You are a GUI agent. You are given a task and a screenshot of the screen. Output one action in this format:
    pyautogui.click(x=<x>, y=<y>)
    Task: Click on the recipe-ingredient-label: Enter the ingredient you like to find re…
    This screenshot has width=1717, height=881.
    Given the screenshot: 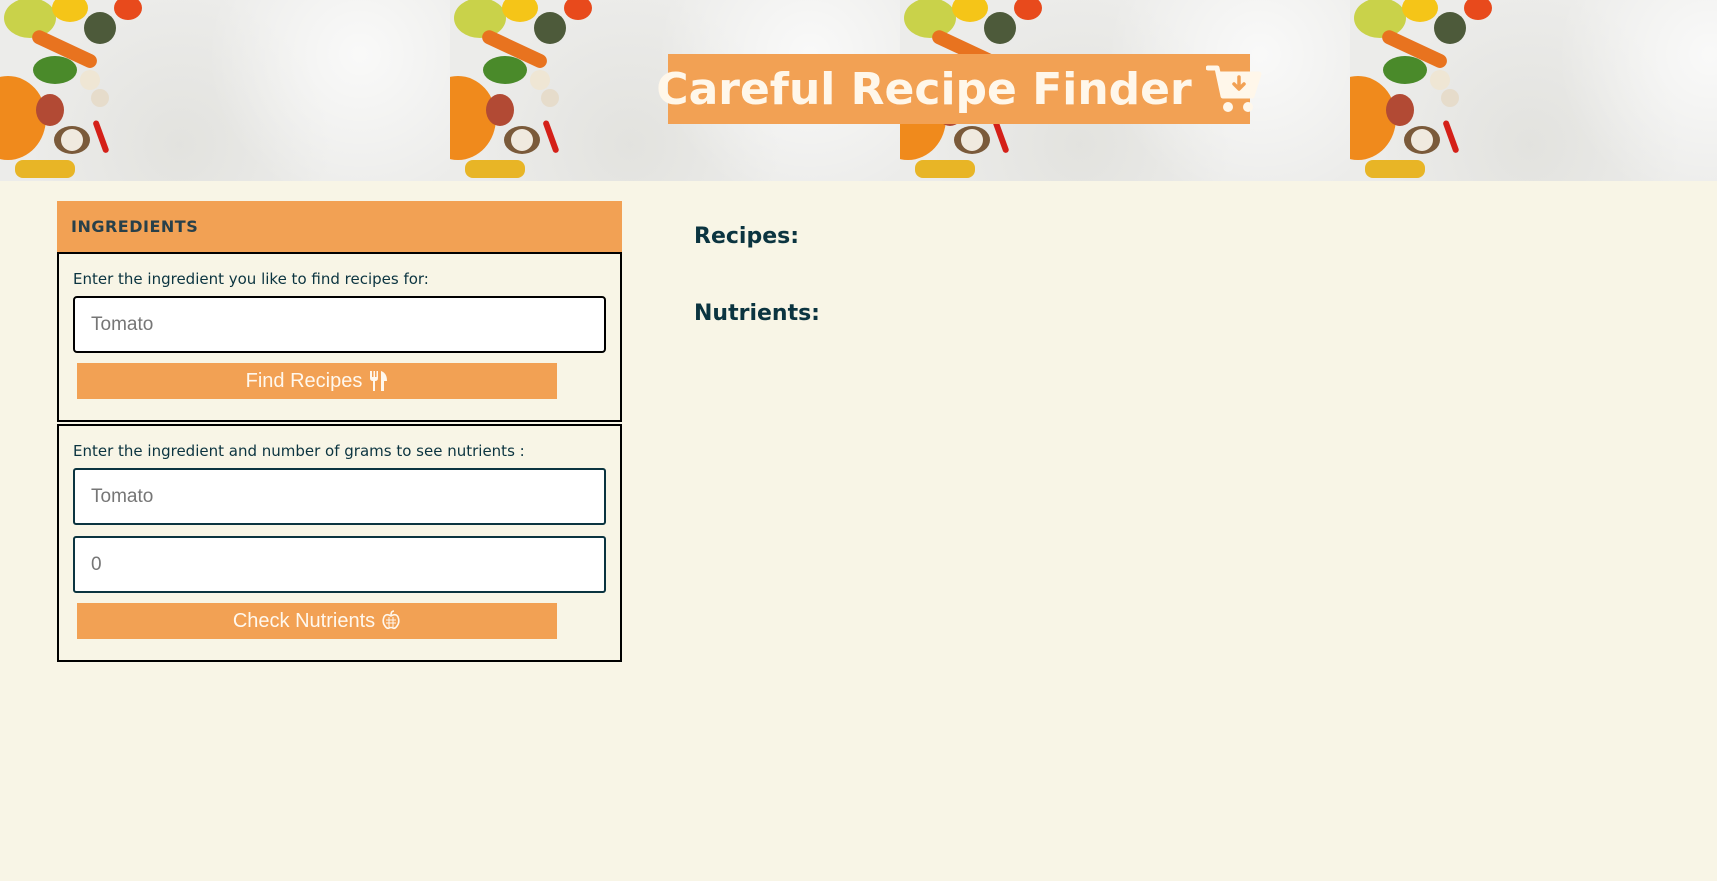 What is the action you would take?
    pyautogui.click(x=251, y=279)
    